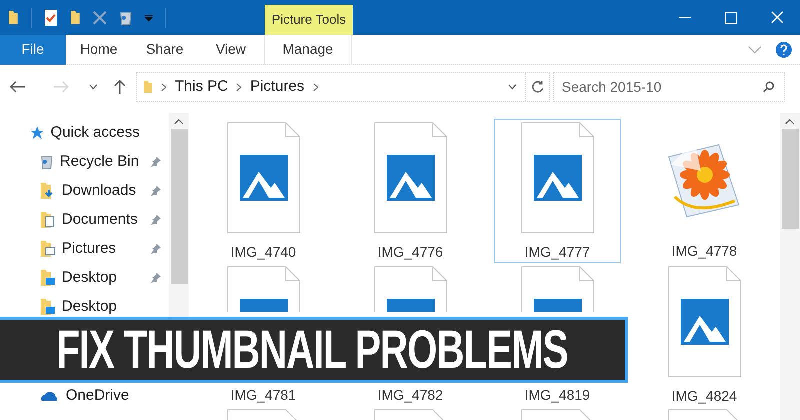  What do you see at coordinates (149, 18) in the screenshot?
I see `dropdown-icon` at bounding box center [149, 18].